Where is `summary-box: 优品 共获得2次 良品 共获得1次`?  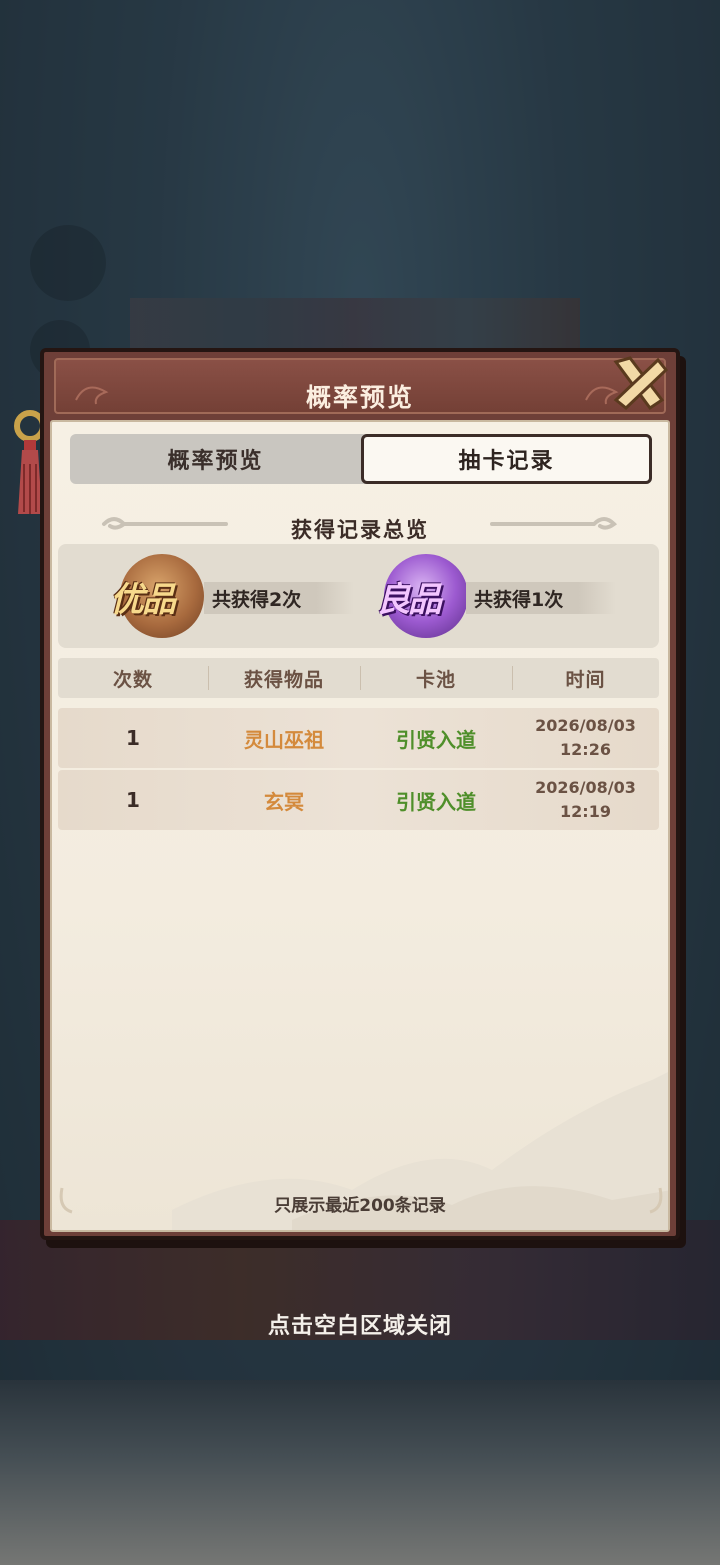
summary-box: 优品 共获得2次 良品 共获得1次 is located at coordinates (358, 596).